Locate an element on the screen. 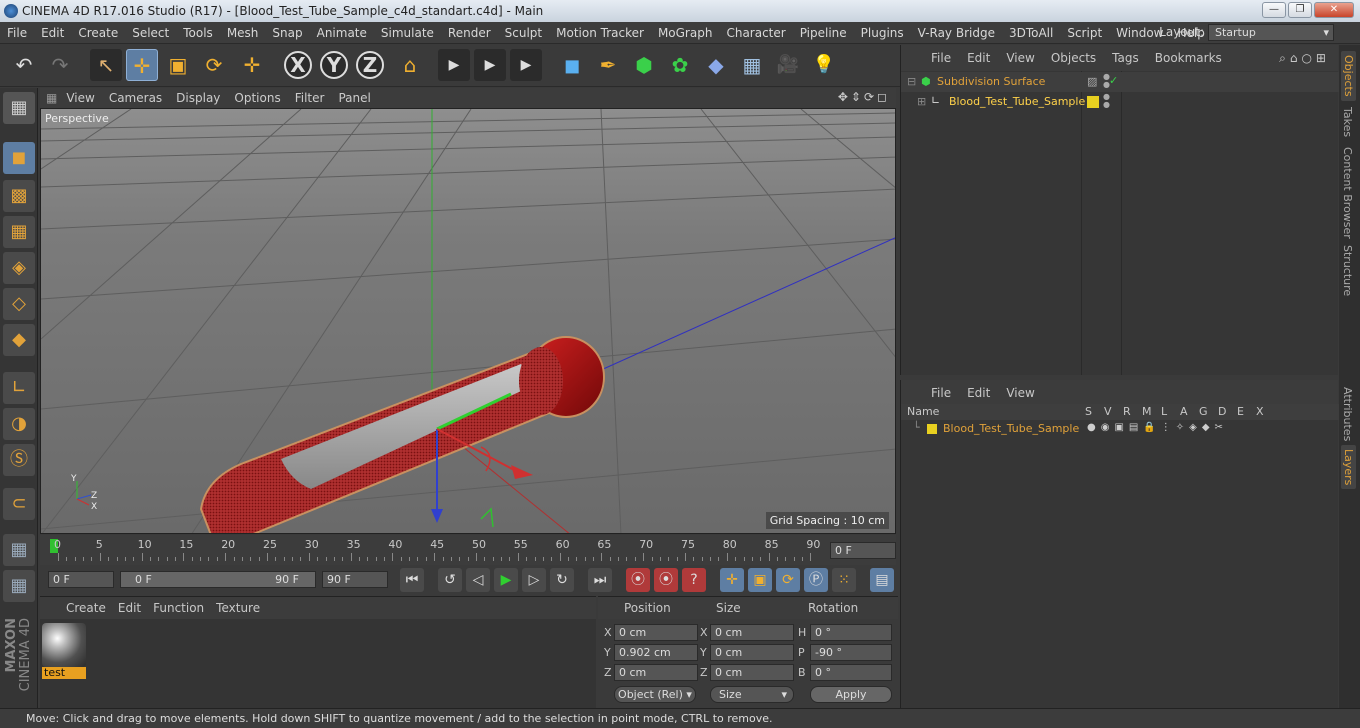 This screenshot has width=1360, height=728. layer-color-swatch is located at coordinates (932, 429).